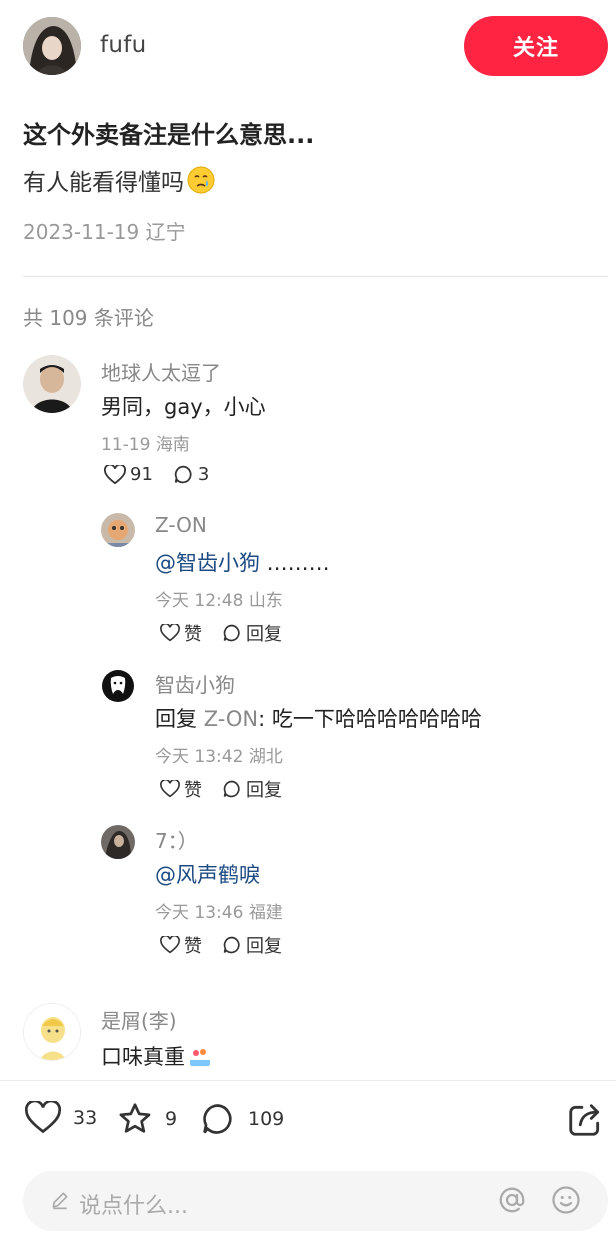 Image resolution: width=616 pixels, height=1248 pixels. What do you see at coordinates (181, 525) in the screenshot?
I see `replier-name: Z-ON` at bounding box center [181, 525].